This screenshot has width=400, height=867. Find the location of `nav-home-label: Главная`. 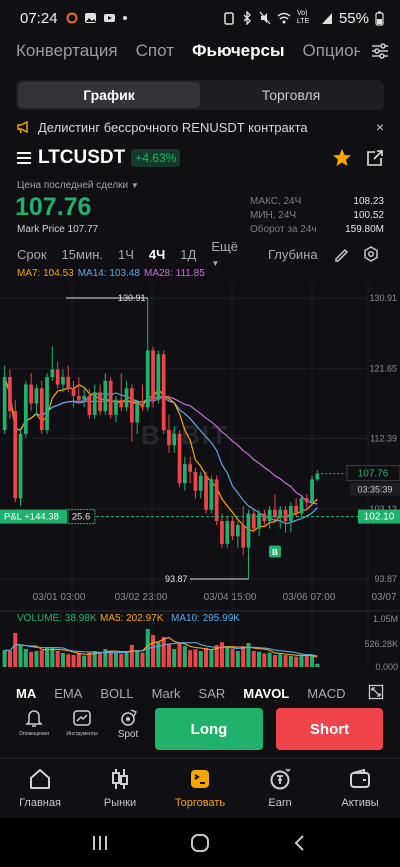

nav-home-label: Главная is located at coordinates (40, 803).